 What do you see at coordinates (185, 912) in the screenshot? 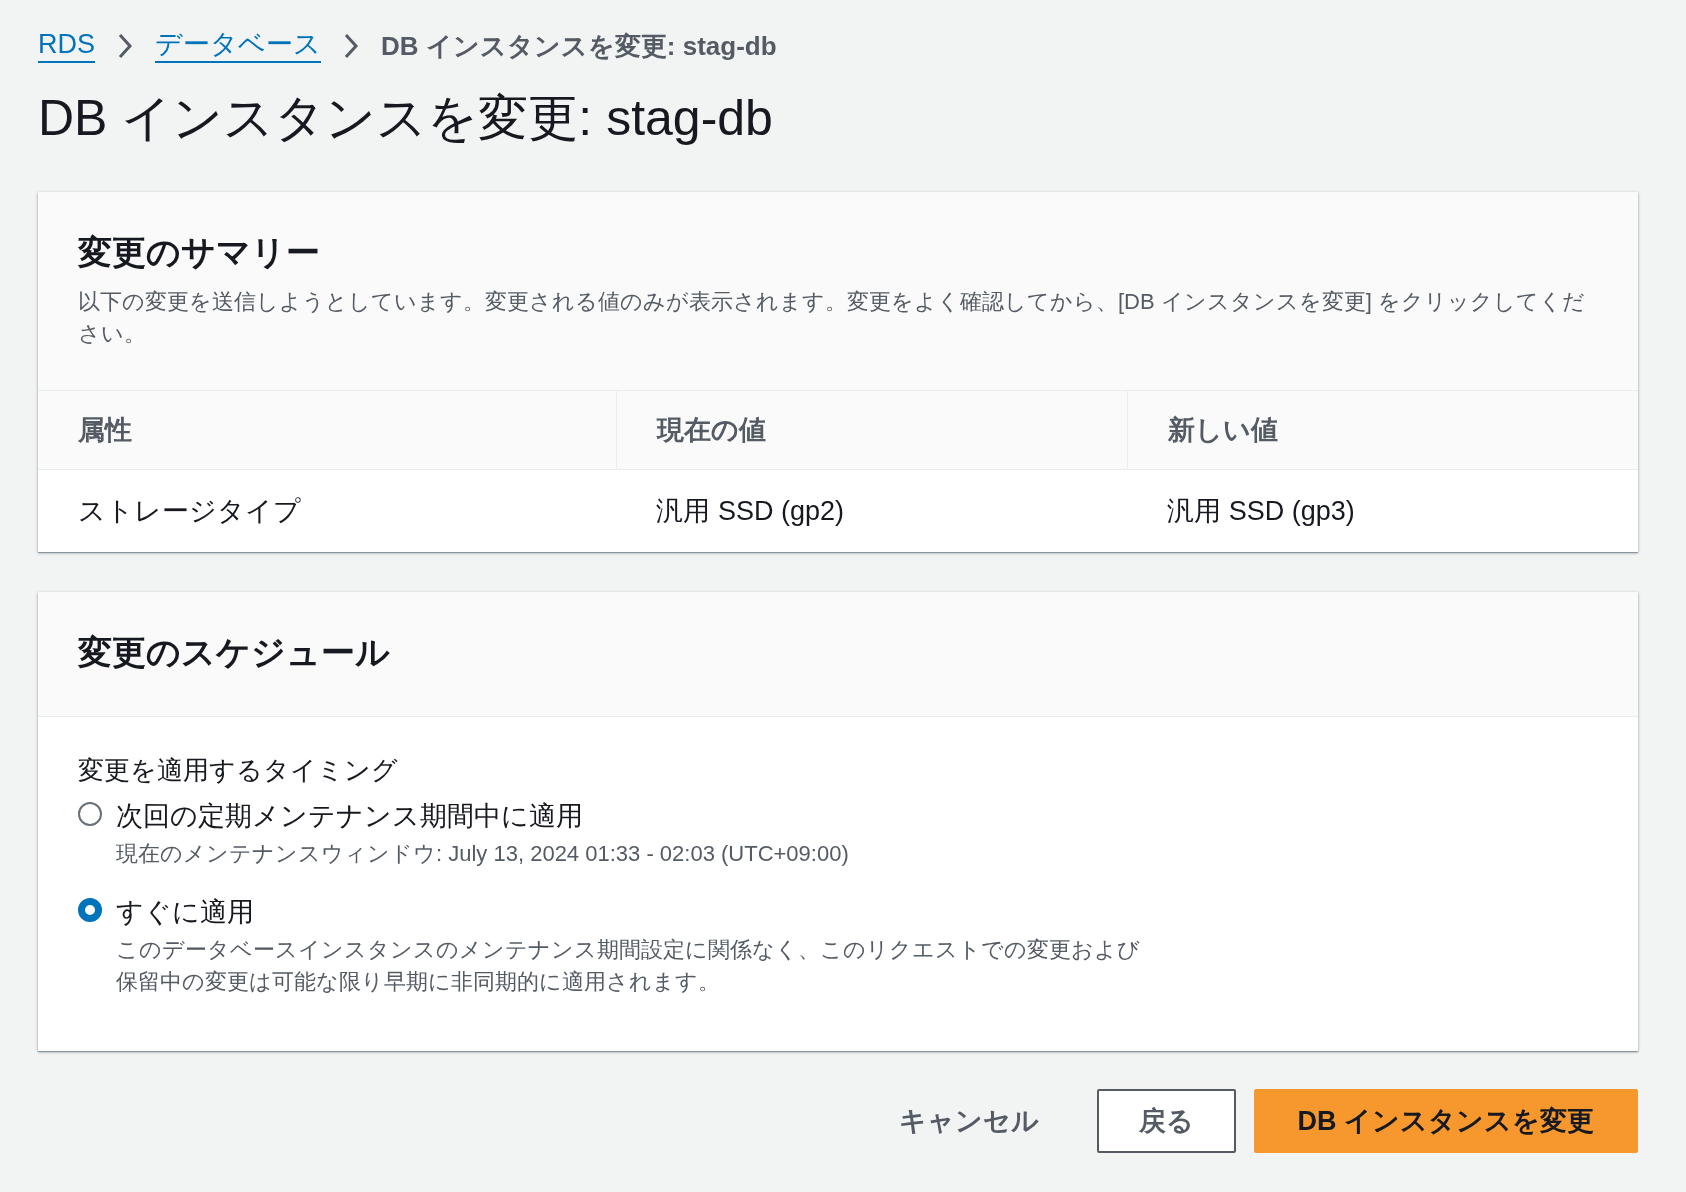
I see `radio-label: すぐに適用` at bounding box center [185, 912].